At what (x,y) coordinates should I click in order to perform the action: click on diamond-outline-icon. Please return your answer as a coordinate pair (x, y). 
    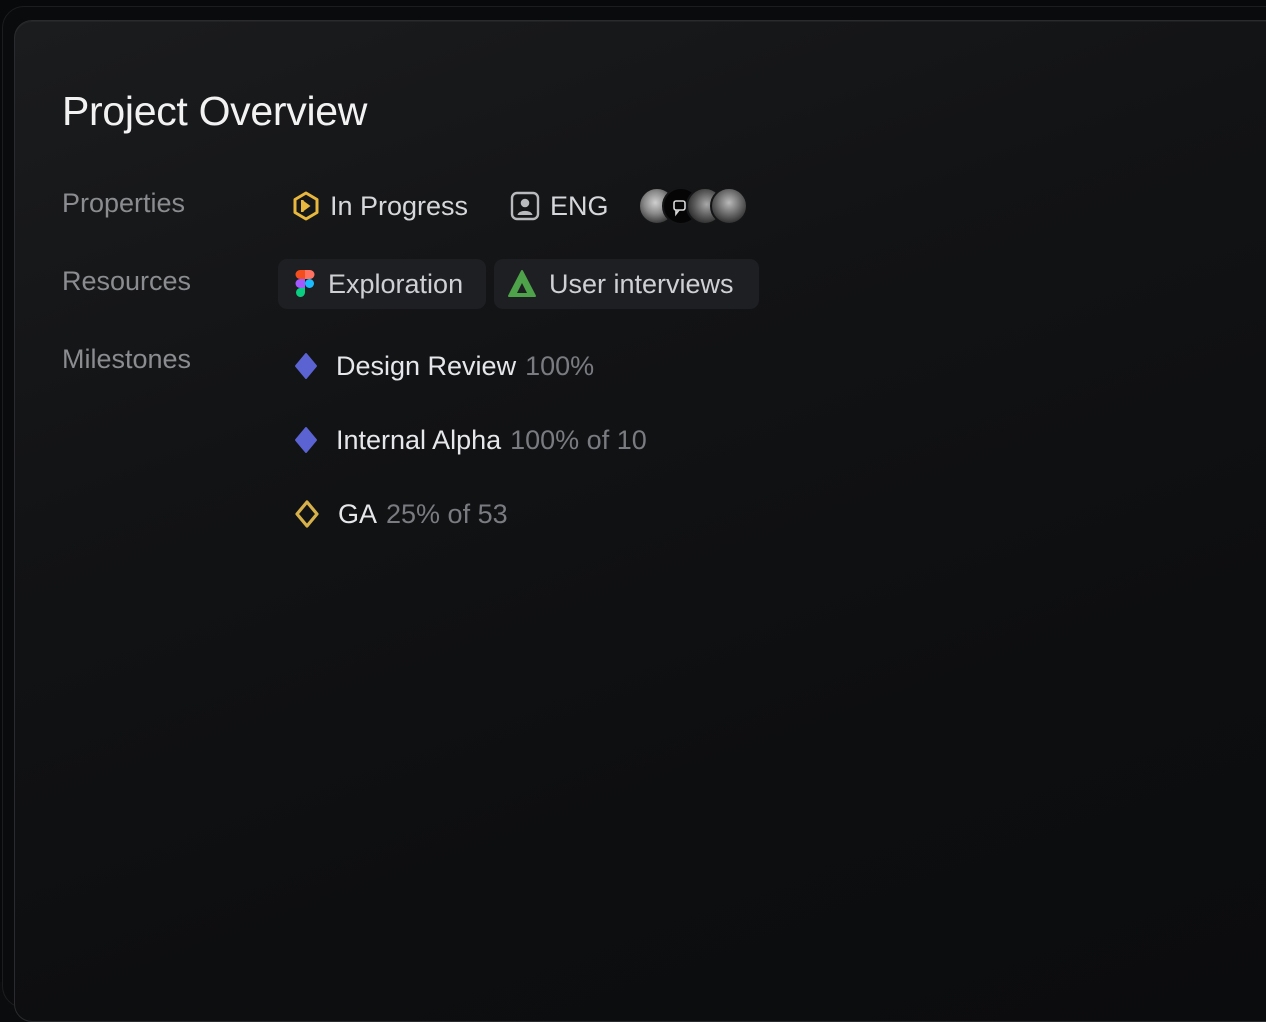
    Looking at the image, I should click on (307, 514).